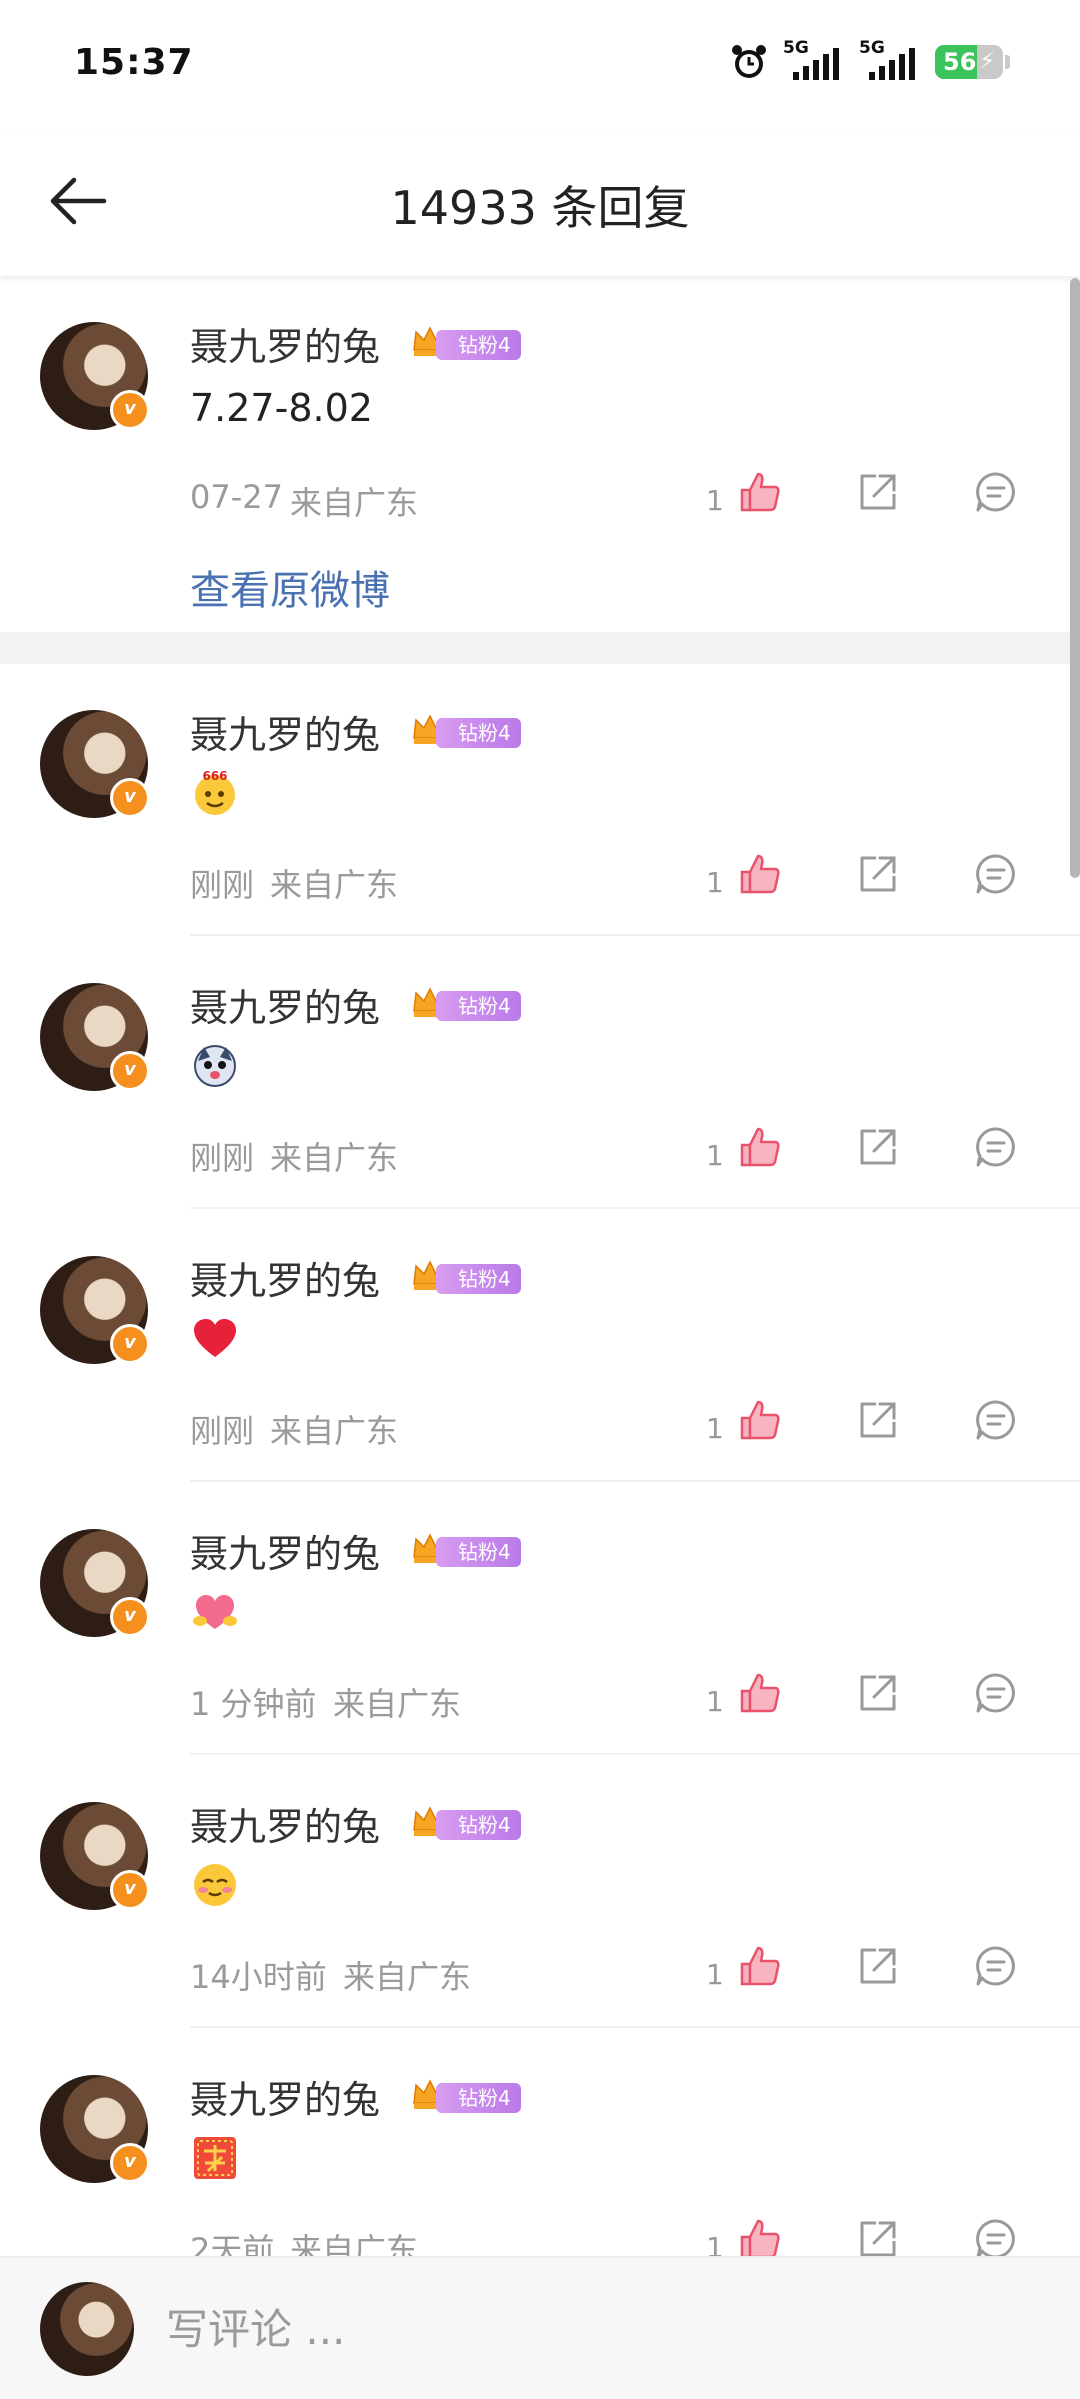 Image resolution: width=1080 pixels, height=2399 pixels. Describe the element at coordinates (214, 776) in the screenshot. I see `svg-text: 666` at that location.